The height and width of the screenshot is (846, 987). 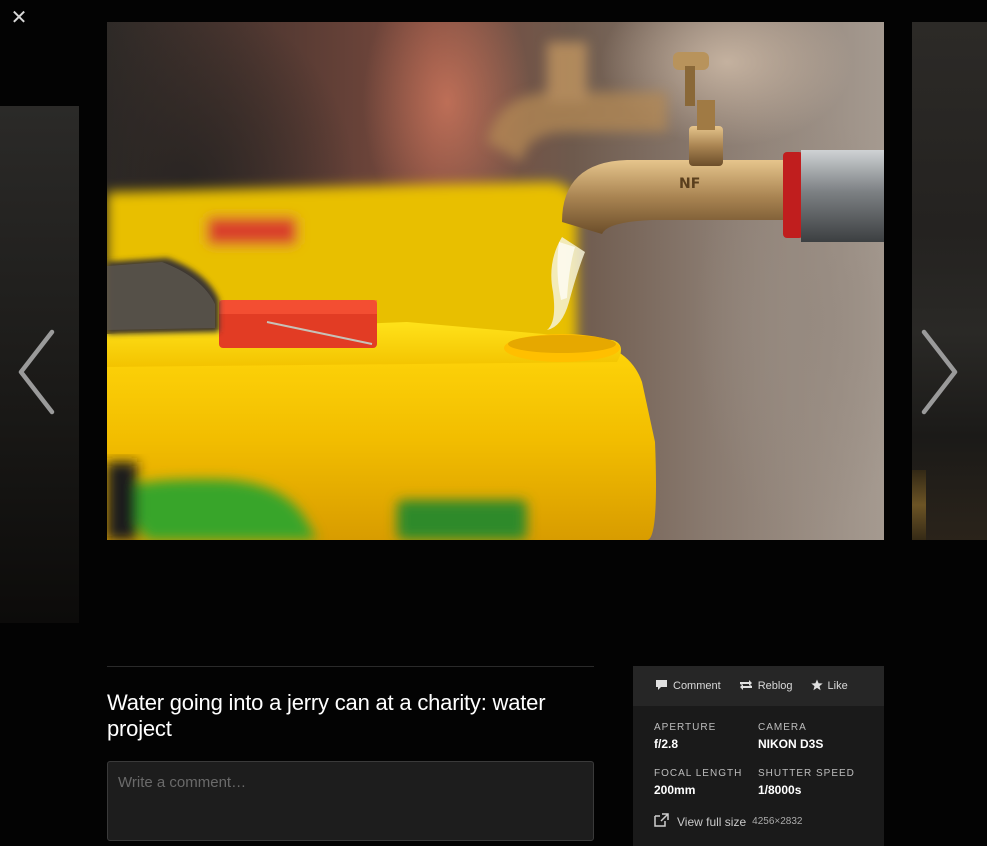 I want to click on like-button: Like, so click(x=829, y=686).